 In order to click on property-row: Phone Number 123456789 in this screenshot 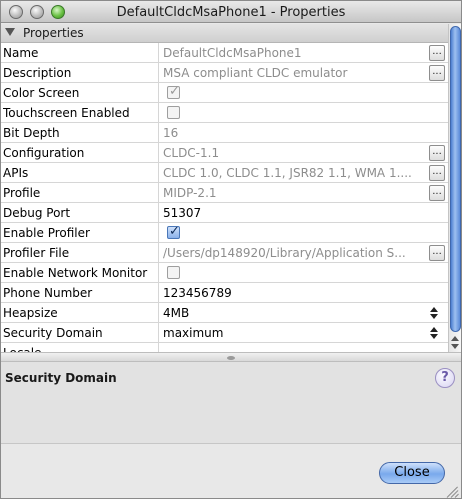, I will do `click(224, 293)`.